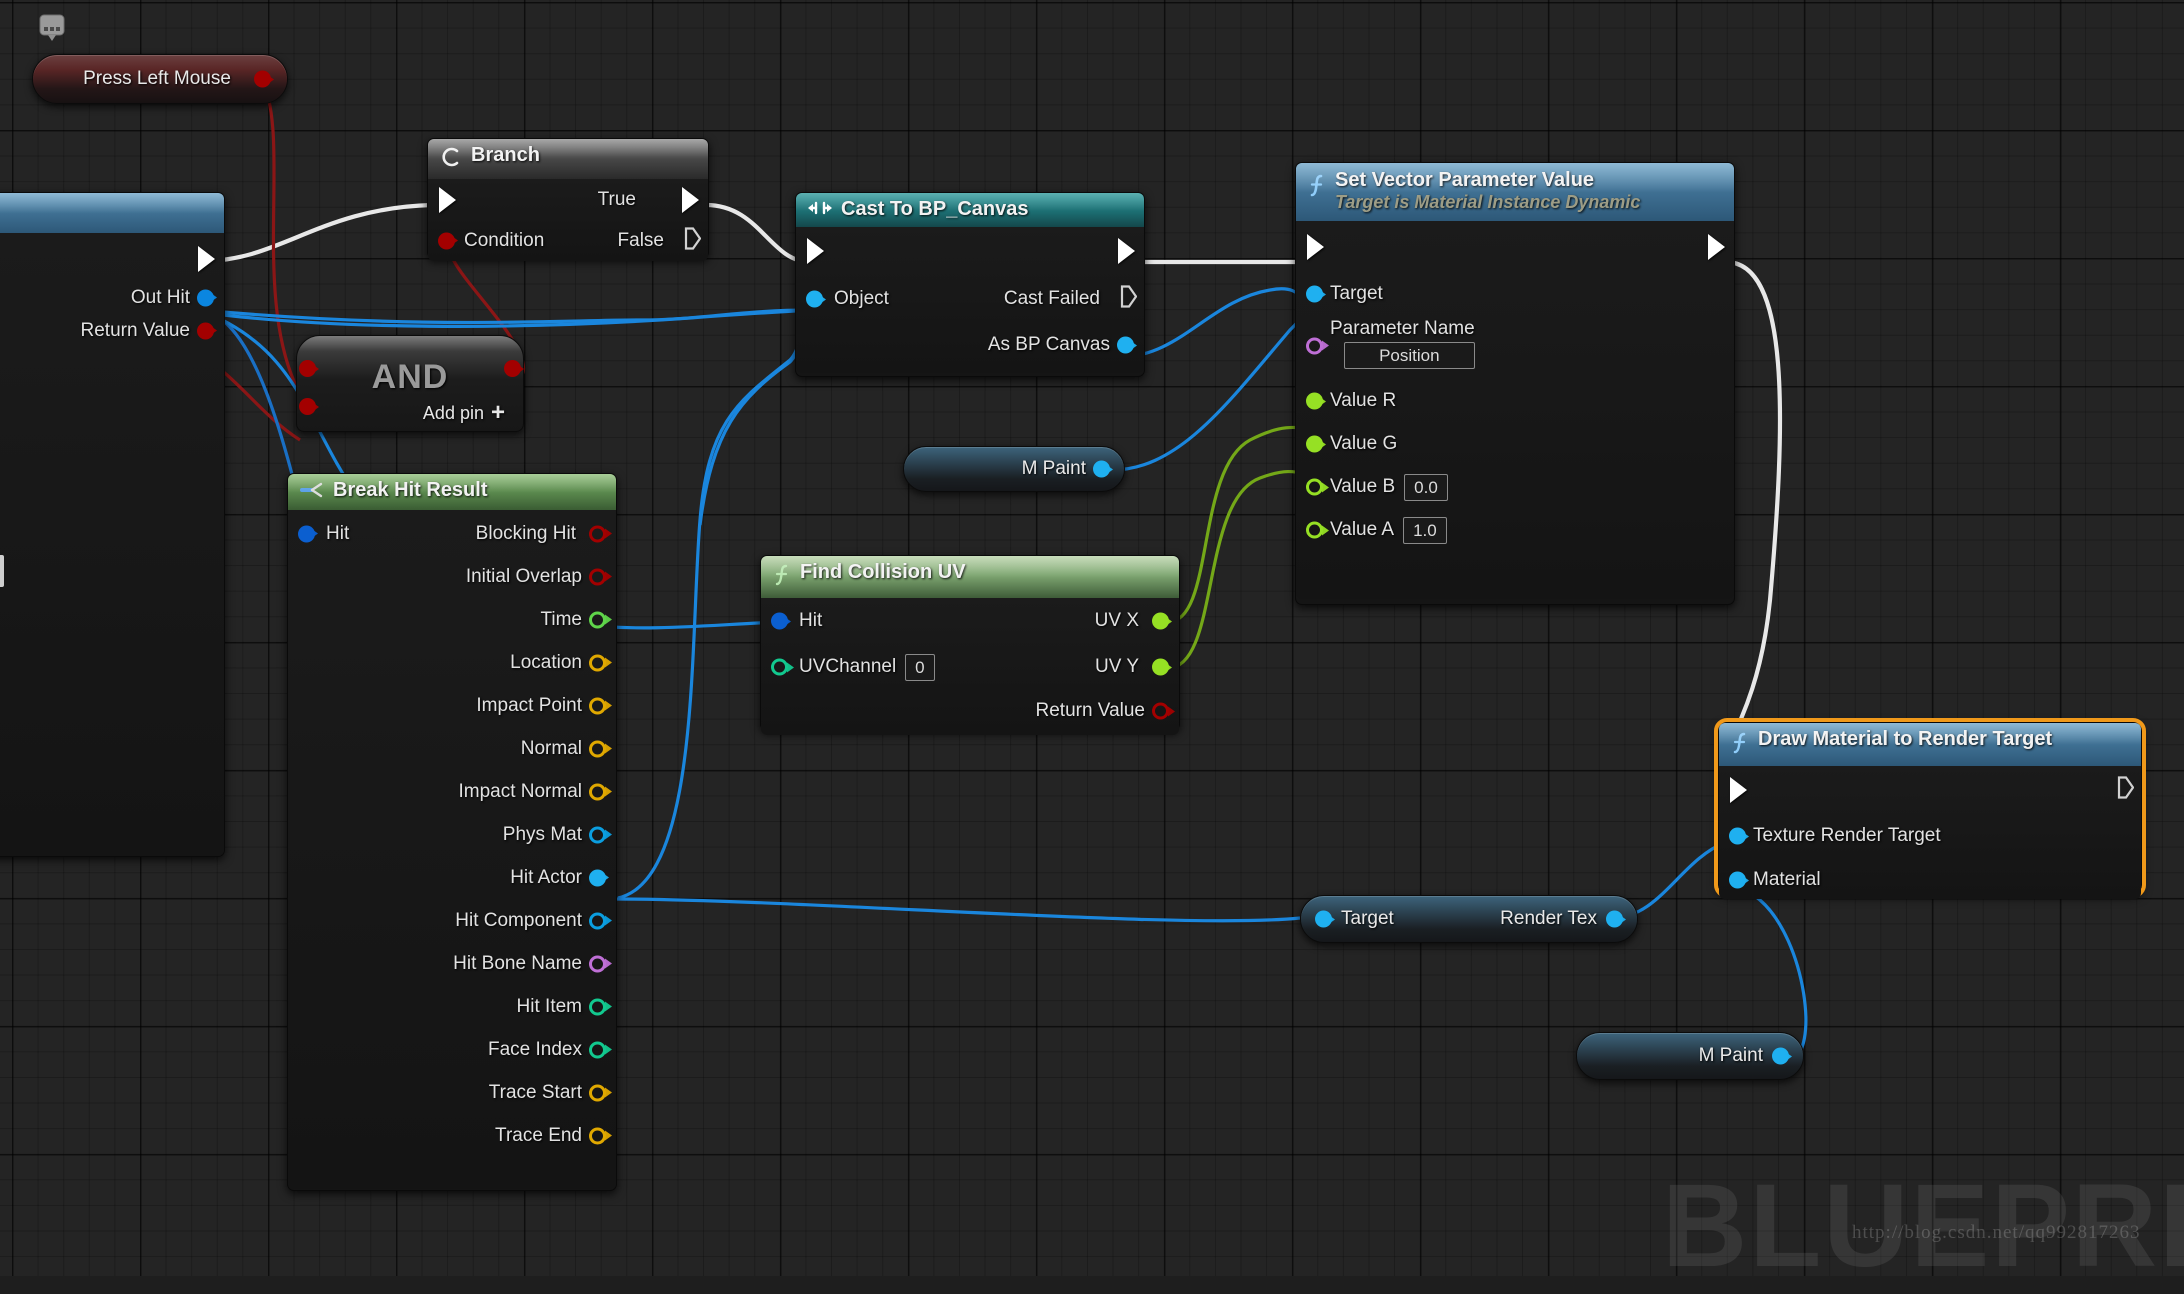 The height and width of the screenshot is (1294, 2184). Describe the element at coordinates (1014, 469) in the screenshot. I see `node-m-paint-top: M Paint` at that location.